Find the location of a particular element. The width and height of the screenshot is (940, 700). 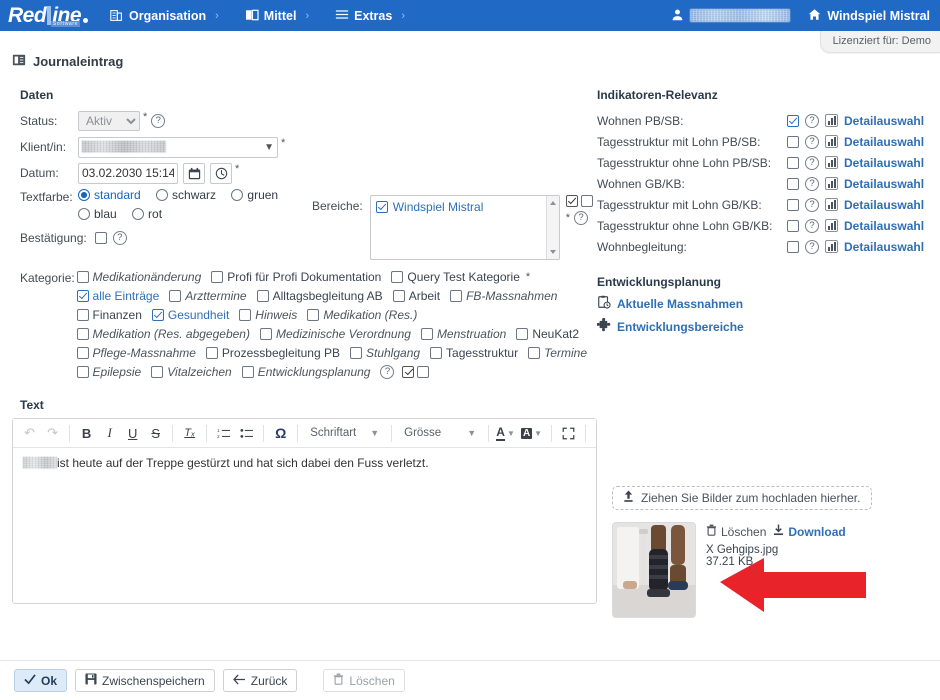

radio-standard: standard is located at coordinates (109, 195).